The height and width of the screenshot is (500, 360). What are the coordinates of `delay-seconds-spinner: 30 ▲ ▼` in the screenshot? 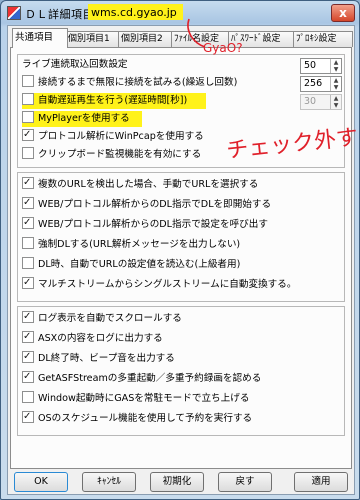 It's located at (321, 102).